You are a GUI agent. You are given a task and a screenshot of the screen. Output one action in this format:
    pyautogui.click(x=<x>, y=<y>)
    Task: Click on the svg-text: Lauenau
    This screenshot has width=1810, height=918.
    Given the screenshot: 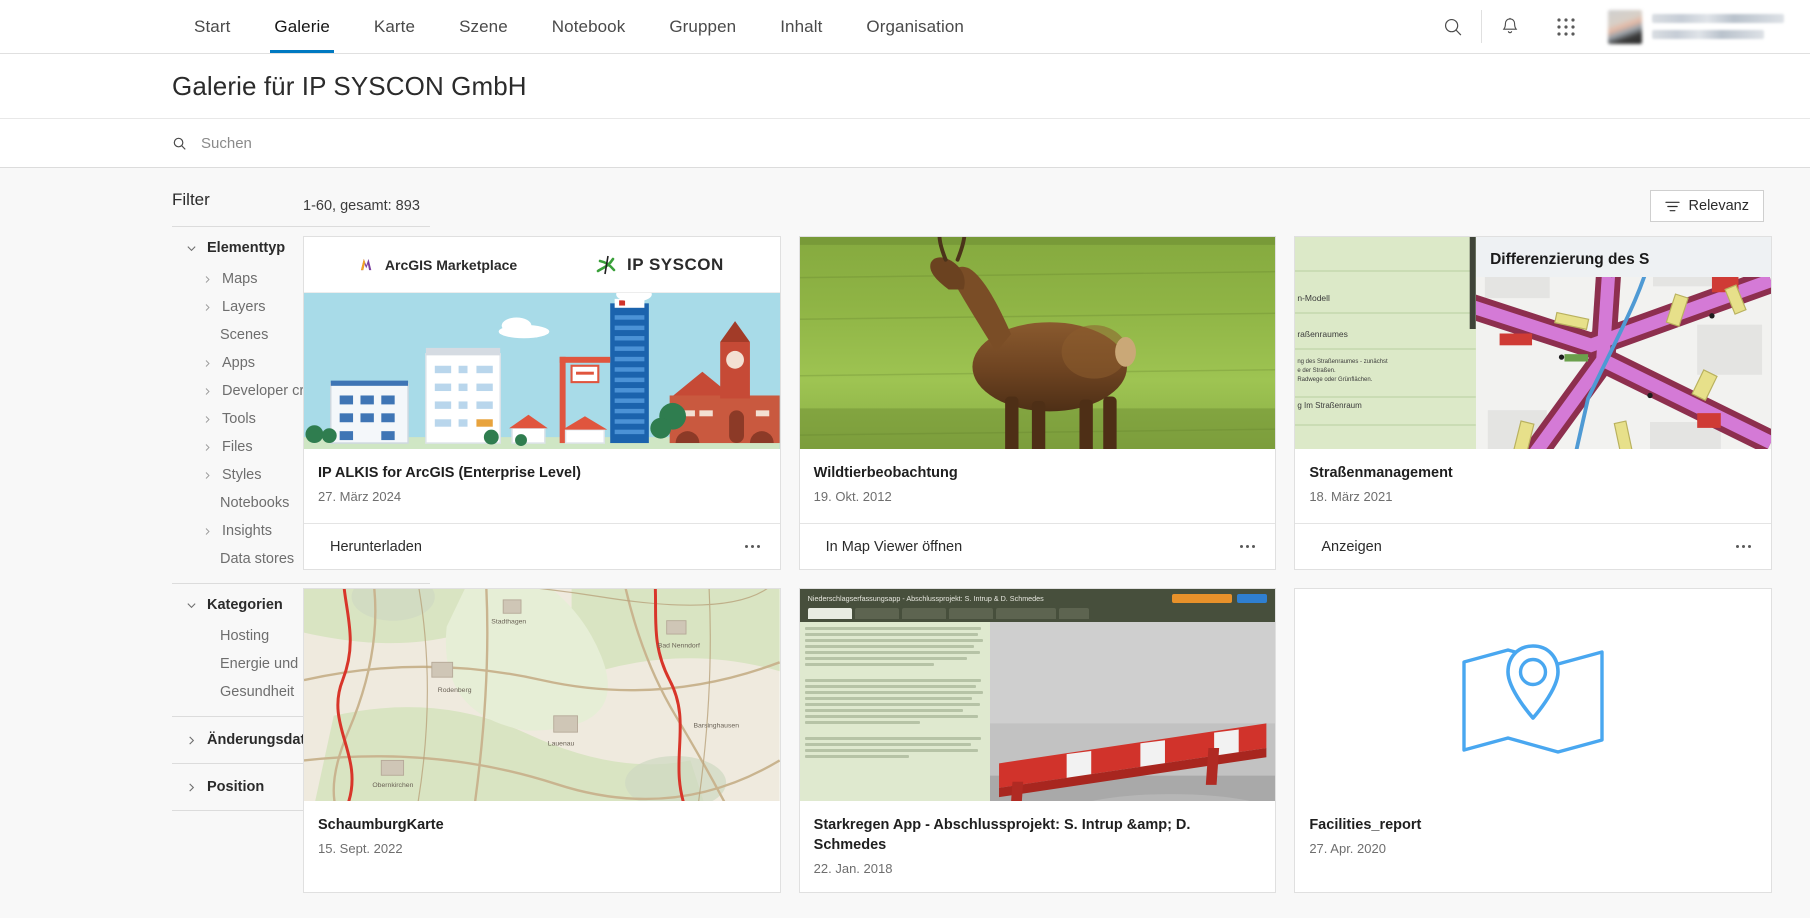 What is the action you would take?
    pyautogui.click(x=561, y=744)
    